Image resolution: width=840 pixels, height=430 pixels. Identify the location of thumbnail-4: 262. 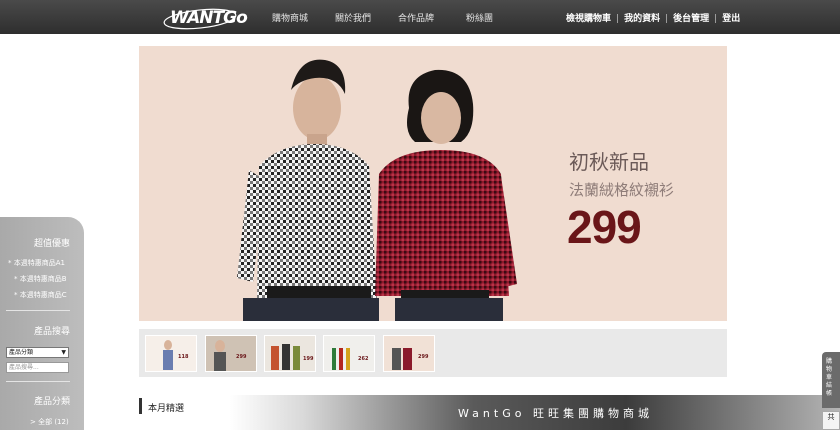
(349, 353).